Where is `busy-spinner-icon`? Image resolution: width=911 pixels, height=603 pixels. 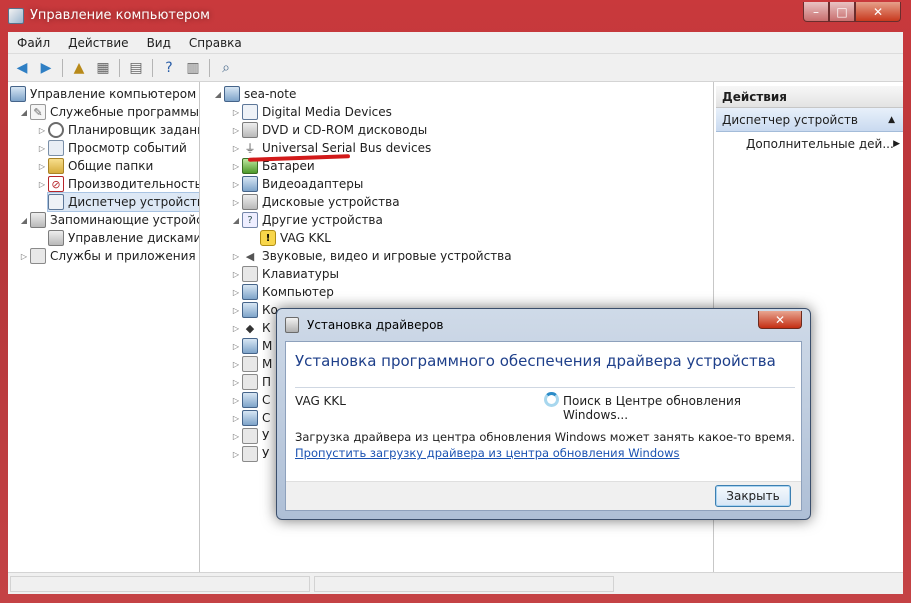 busy-spinner-icon is located at coordinates (551, 399).